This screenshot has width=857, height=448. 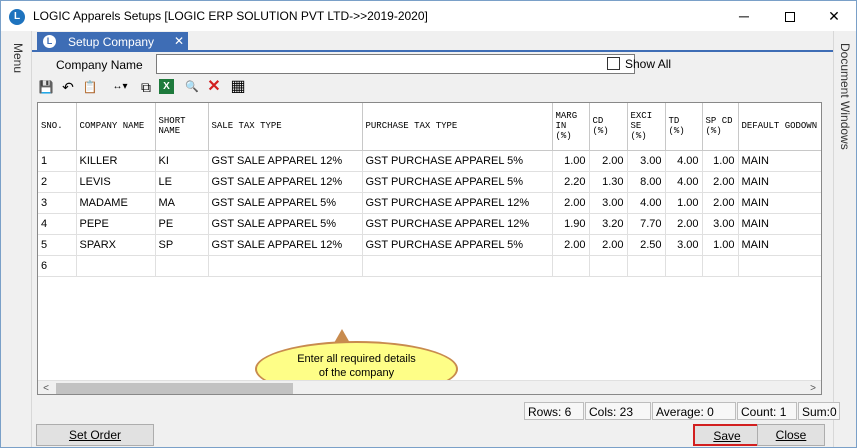 I want to click on cell-margin: 1.90, so click(x=571, y=224).